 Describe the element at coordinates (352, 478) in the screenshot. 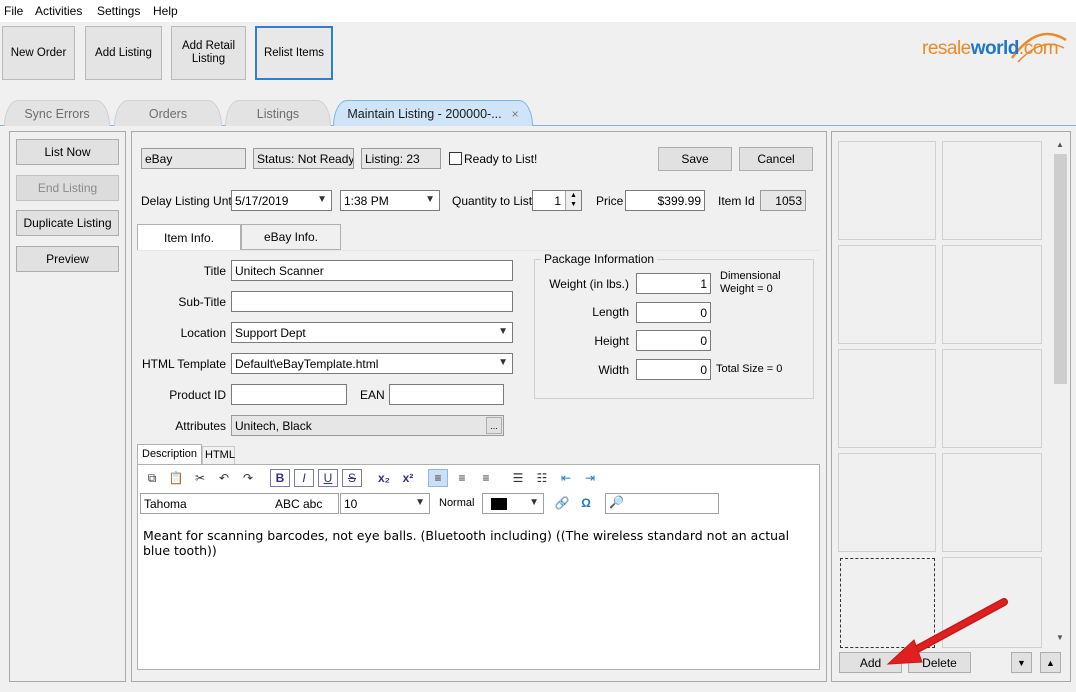

I see `strikethrough-icon: S` at that location.